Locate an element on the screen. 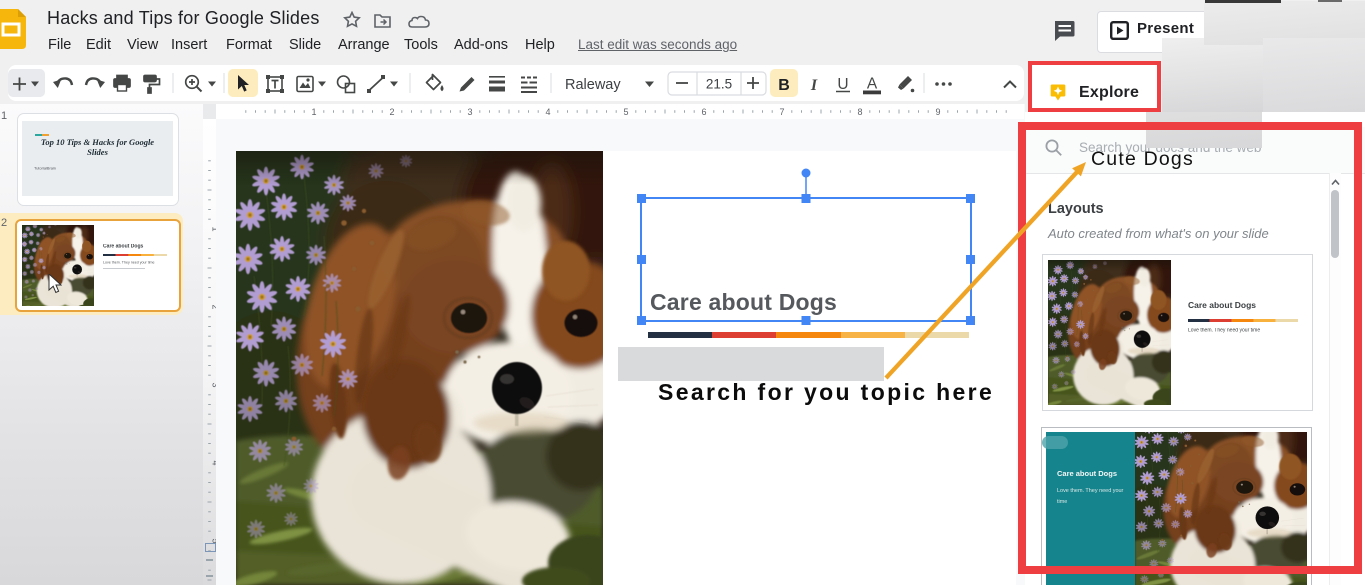 The height and width of the screenshot is (585, 1365). svg-text: 5 is located at coordinates (625, 112).